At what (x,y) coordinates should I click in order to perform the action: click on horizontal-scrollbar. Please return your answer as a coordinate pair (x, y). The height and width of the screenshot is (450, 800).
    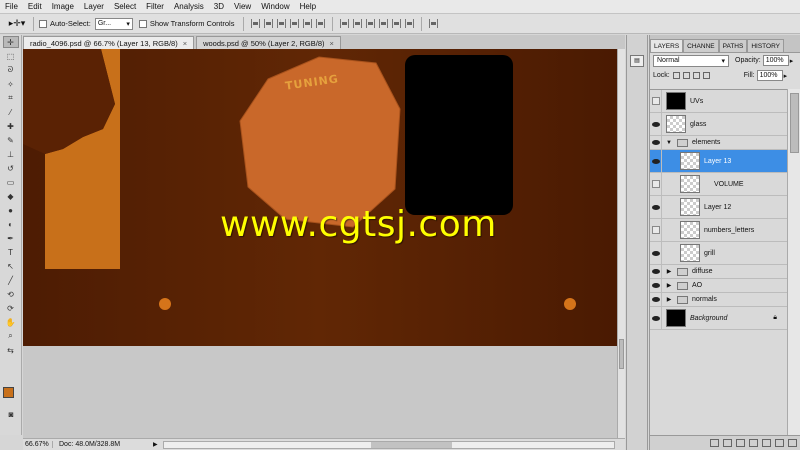
    Looking at the image, I should click on (389, 444).